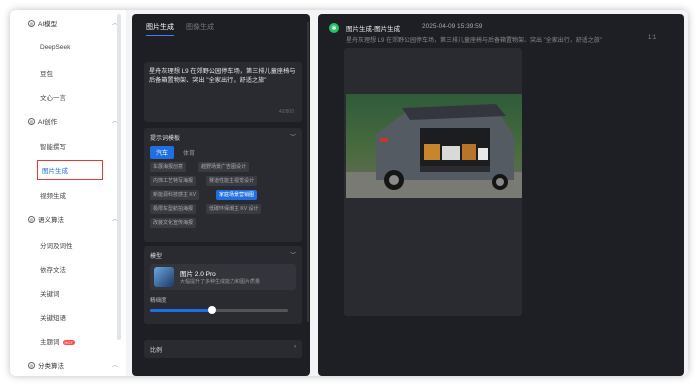 This screenshot has height=386, width=700. Describe the element at coordinates (189, 152) in the screenshot. I see `template-tab-sports: 体育` at that location.